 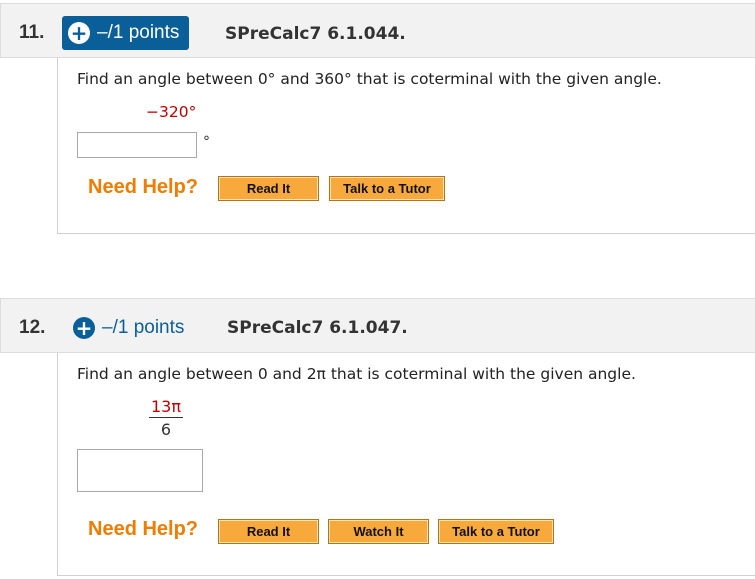 I want to click on question-11-header: 11. + –/1 points SPreCalc7 6.1.044., so click(x=377, y=30).